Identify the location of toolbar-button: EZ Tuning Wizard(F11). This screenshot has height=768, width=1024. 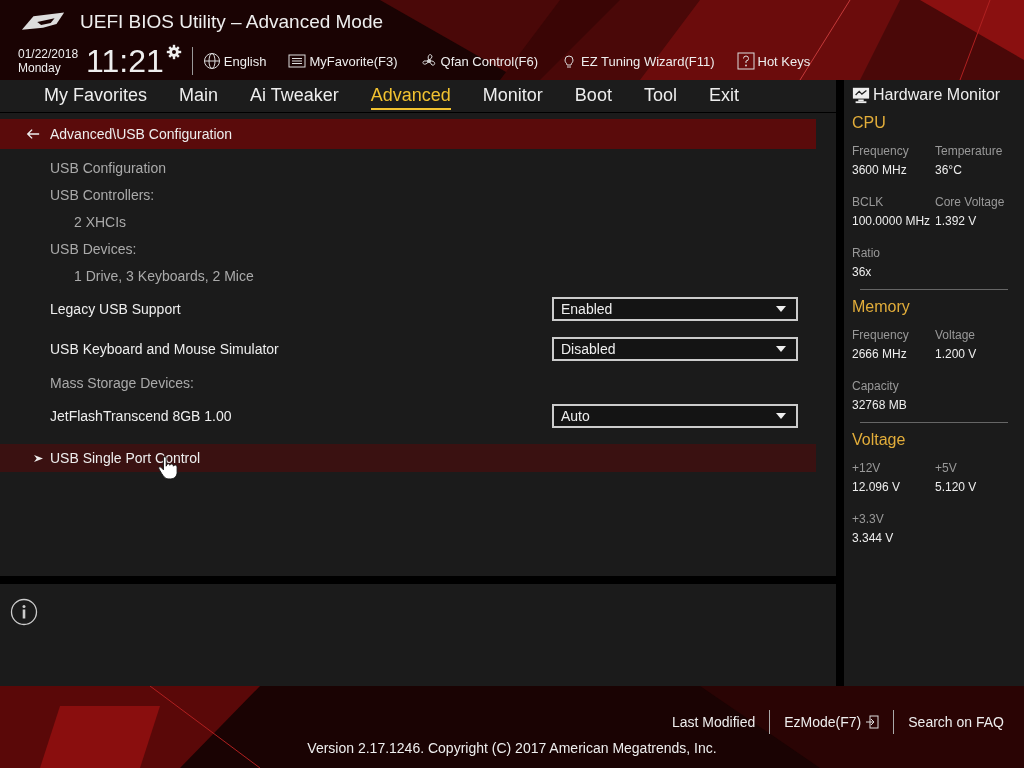
(637, 61).